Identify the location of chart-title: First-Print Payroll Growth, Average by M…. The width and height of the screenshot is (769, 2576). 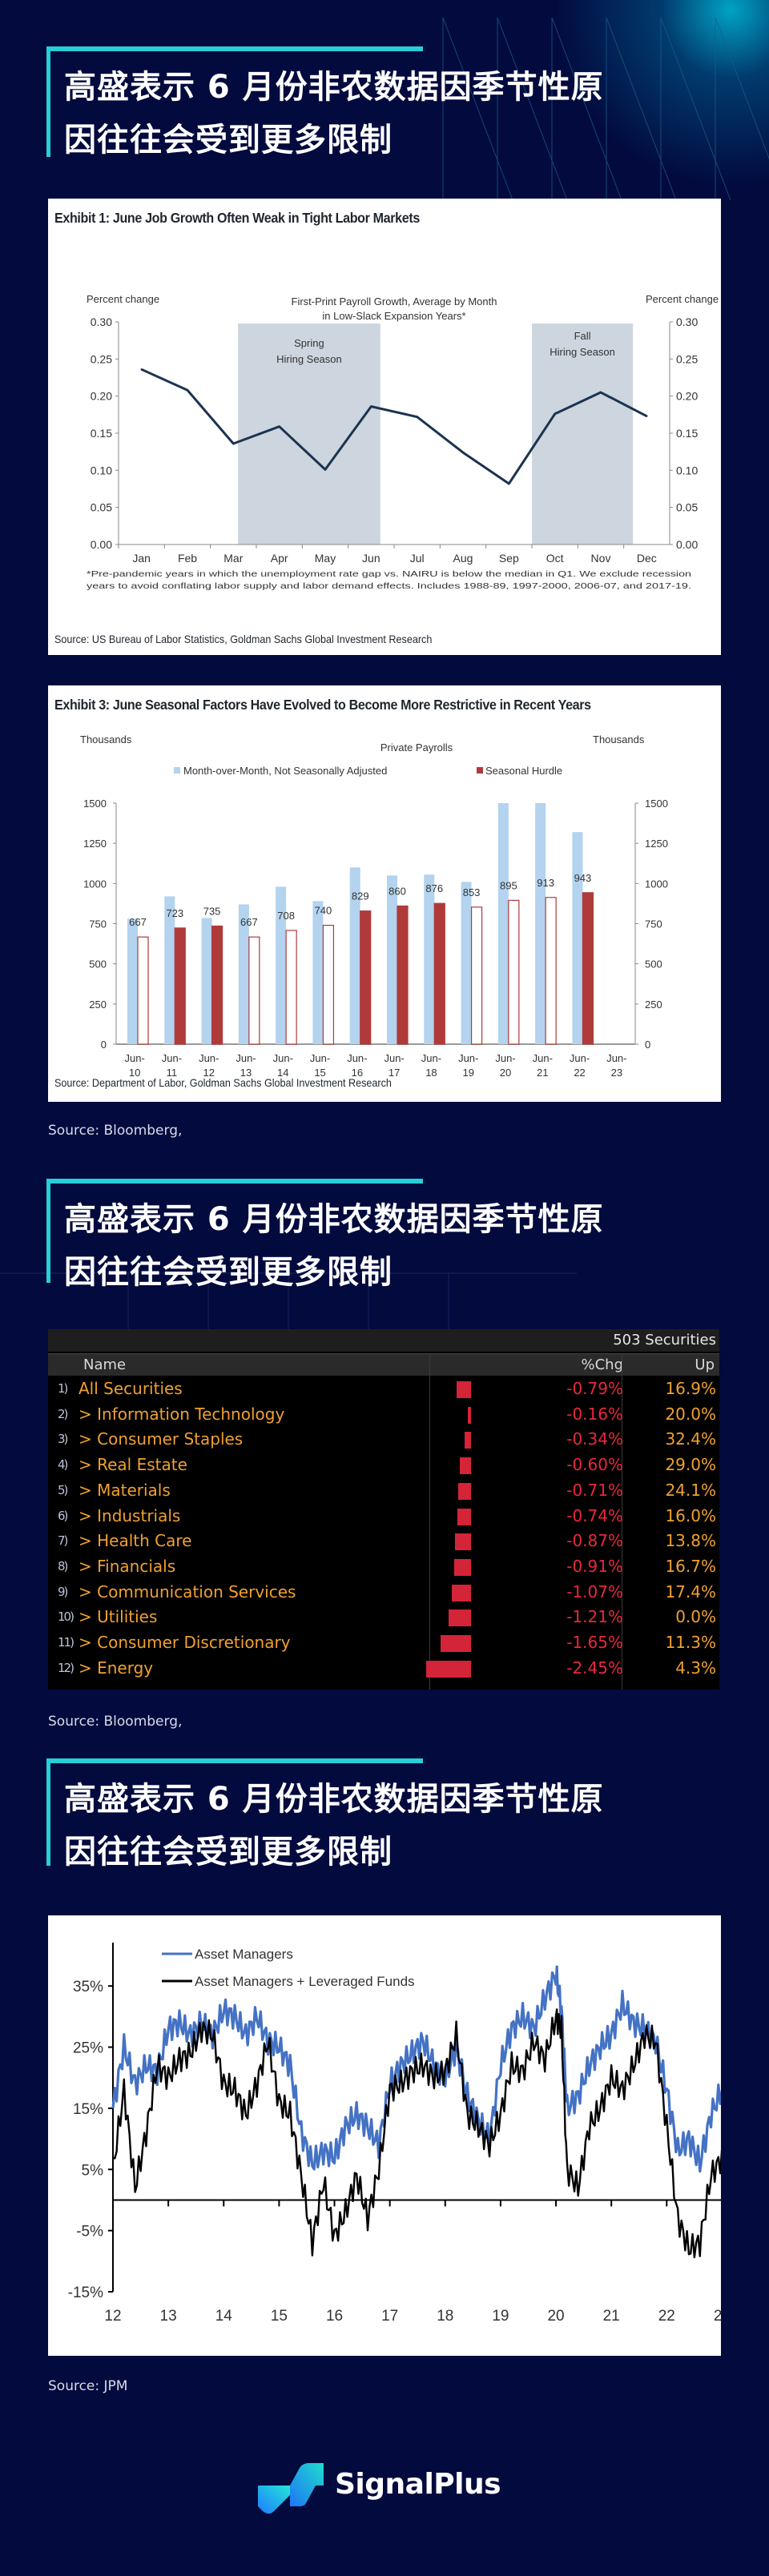
(395, 301).